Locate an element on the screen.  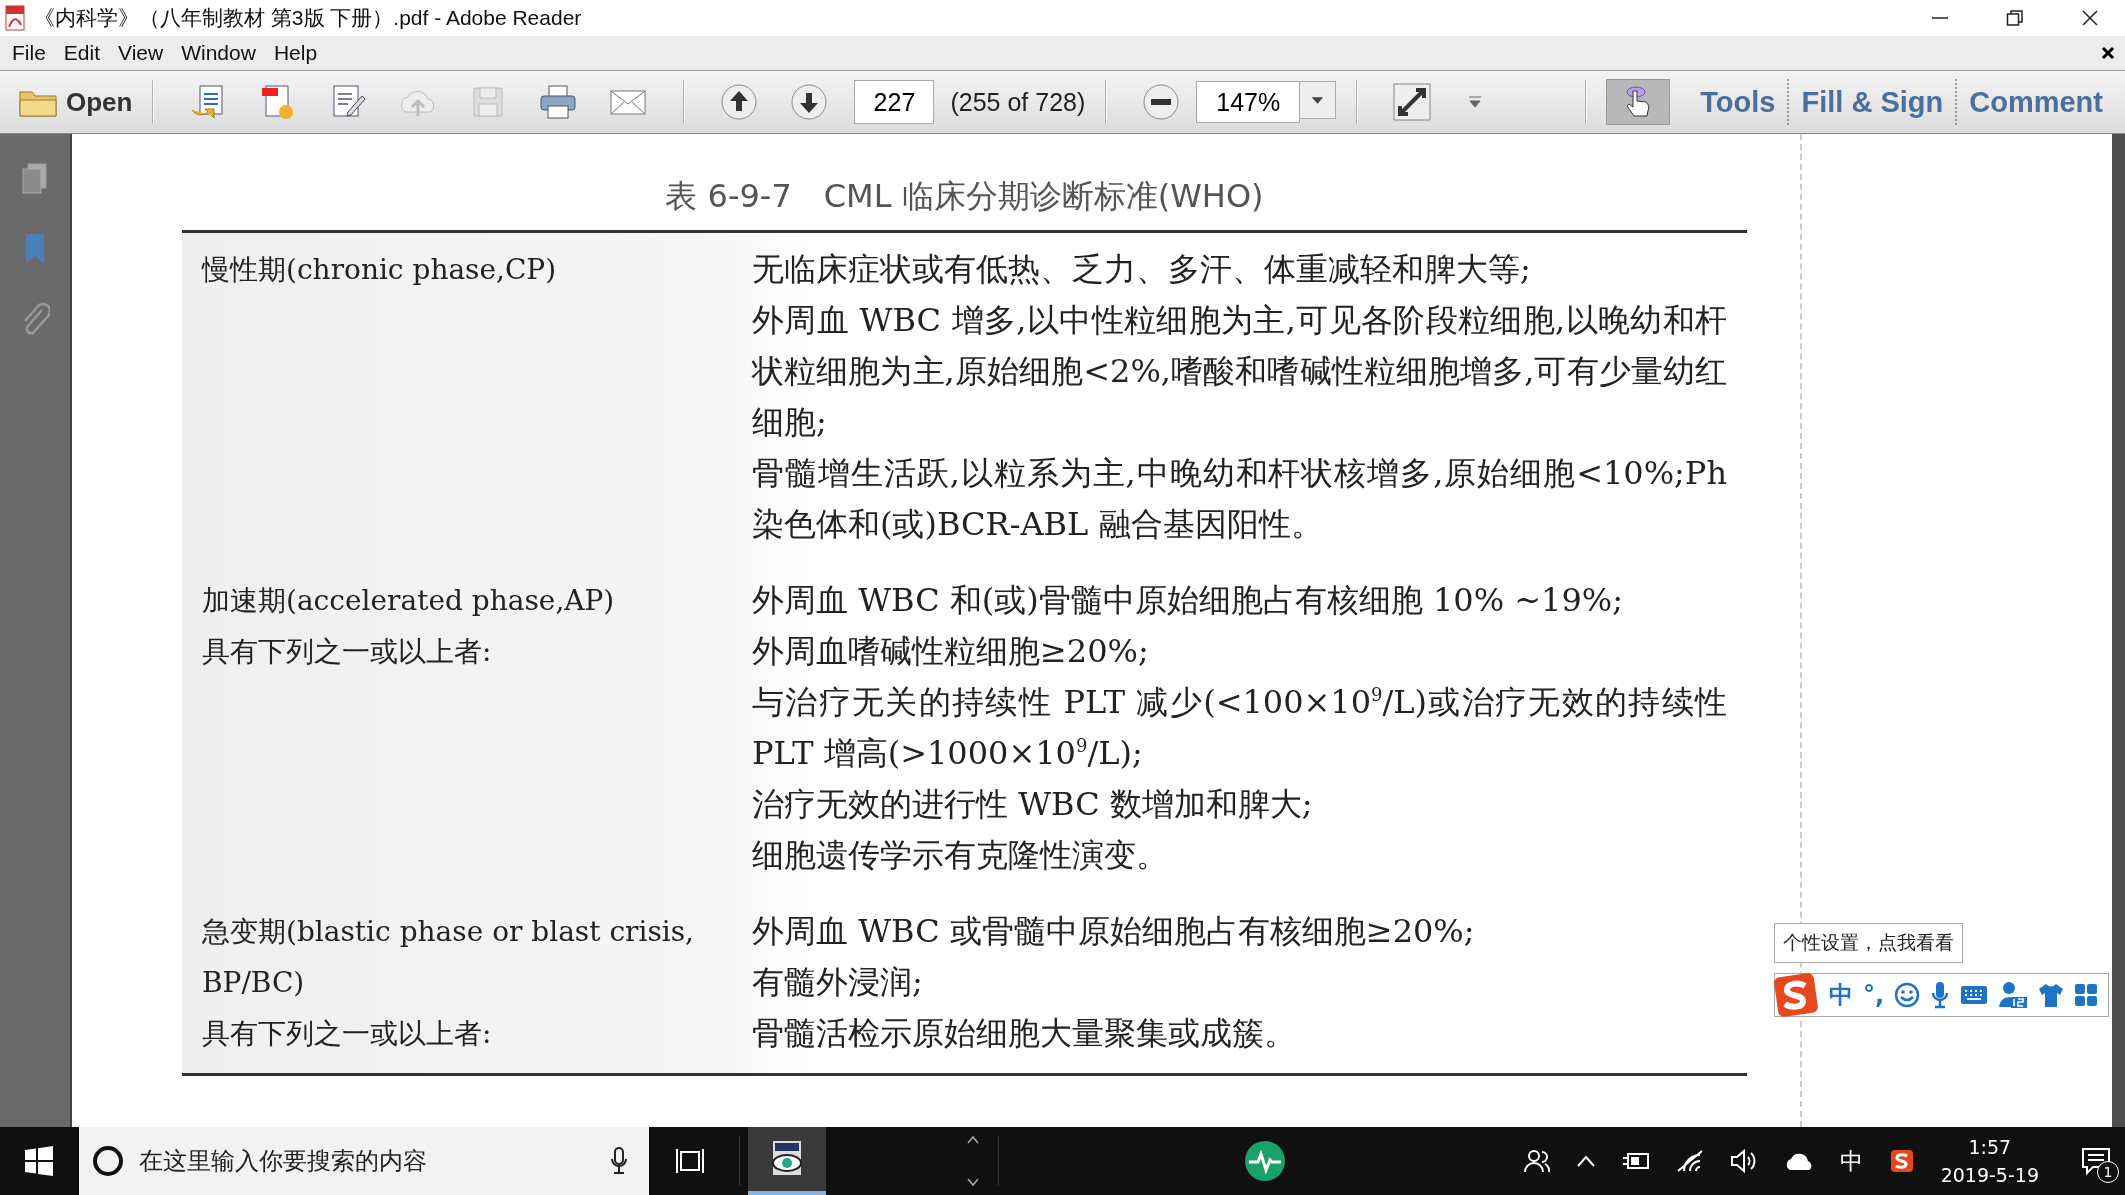
speaker-icon is located at coordinates (1743, 1161).